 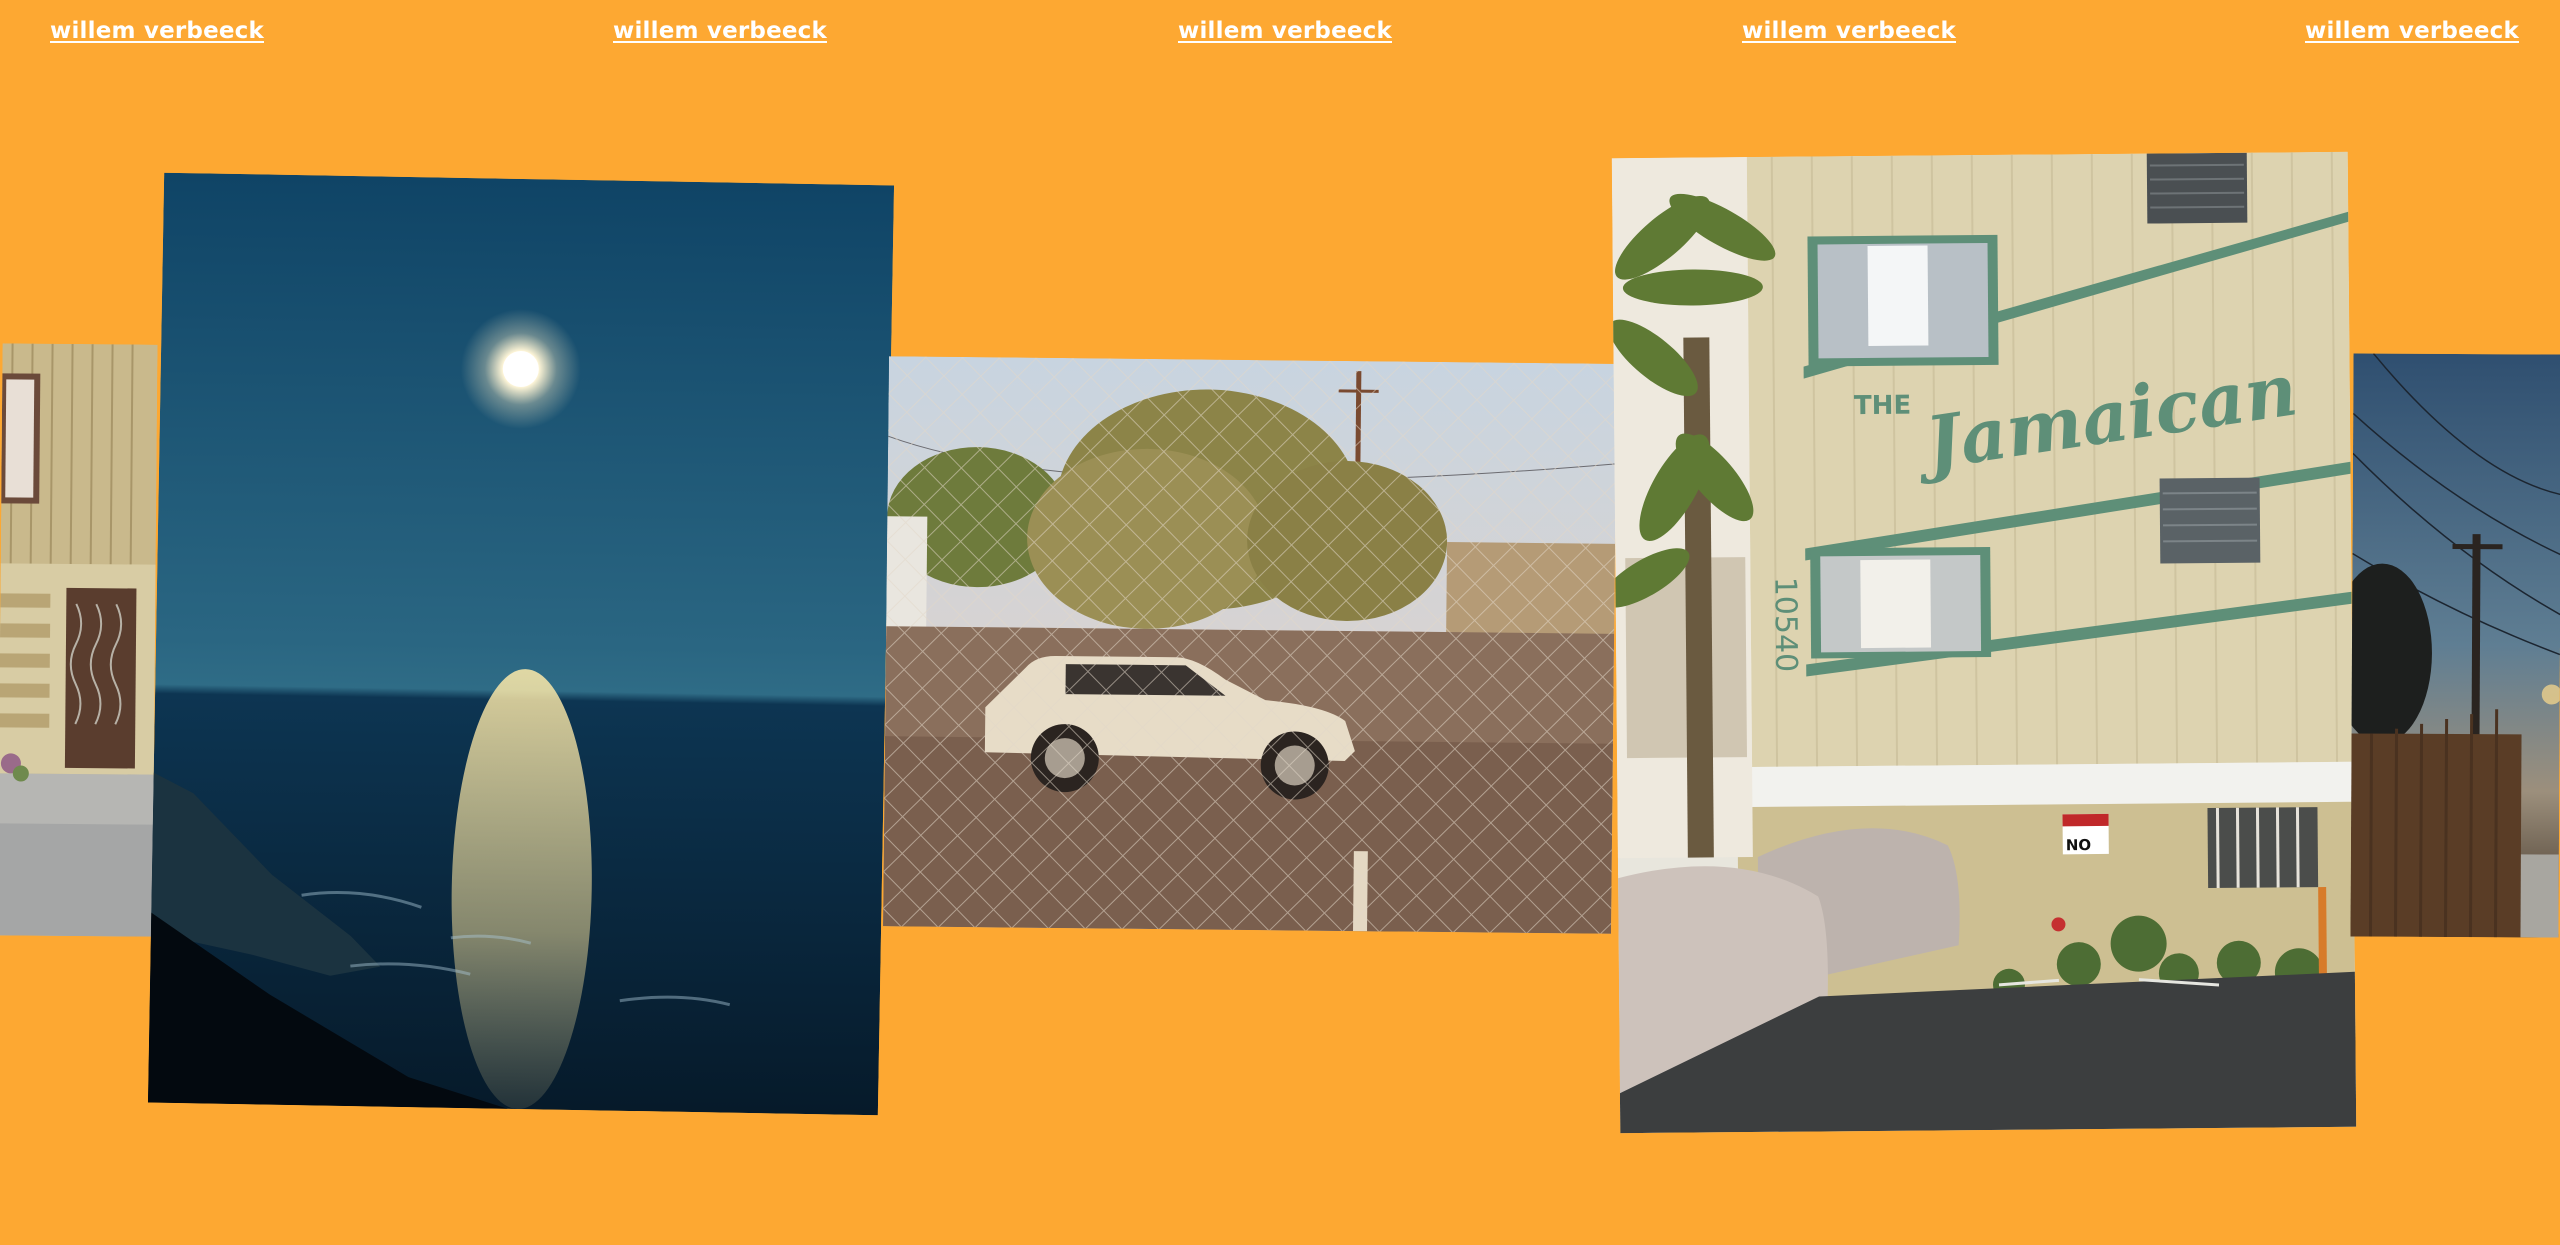 What do you see at coordinates (2078, 845) in the screenshot?
I see `notice-sign-text: NO` at bounding box center [2078, 845].